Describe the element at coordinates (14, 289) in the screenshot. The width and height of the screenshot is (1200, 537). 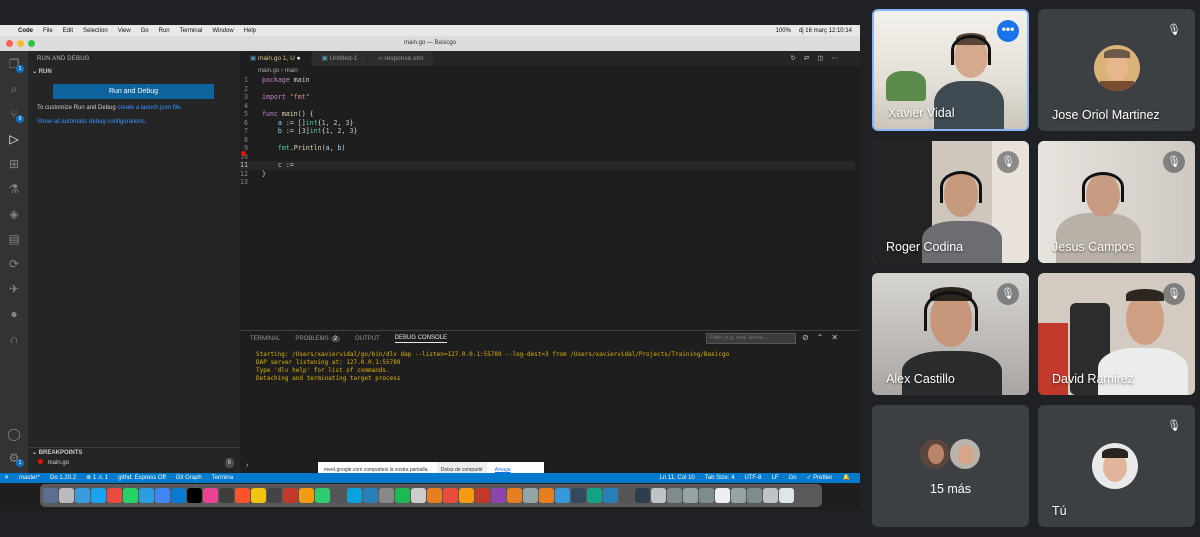
I see `deploy-icon: ✈` at that location.